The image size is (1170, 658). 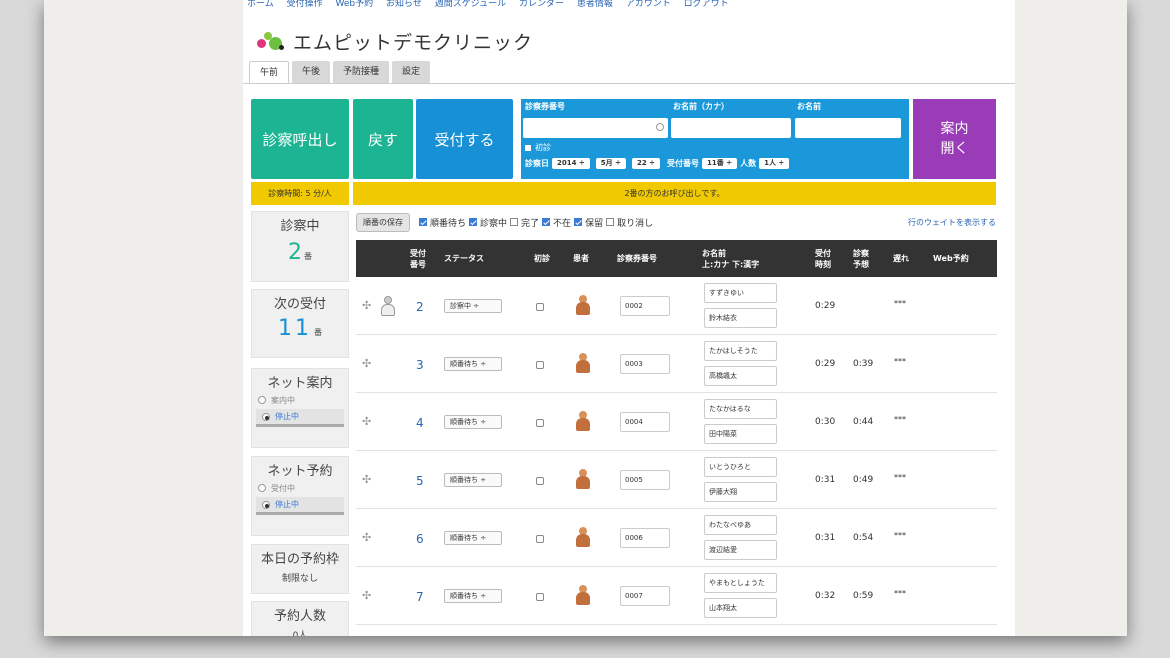 What do you see at coordinates (646, 163) in the screenshot?
I see `day-select: 22 ÷` at bounding box center [646, 163].